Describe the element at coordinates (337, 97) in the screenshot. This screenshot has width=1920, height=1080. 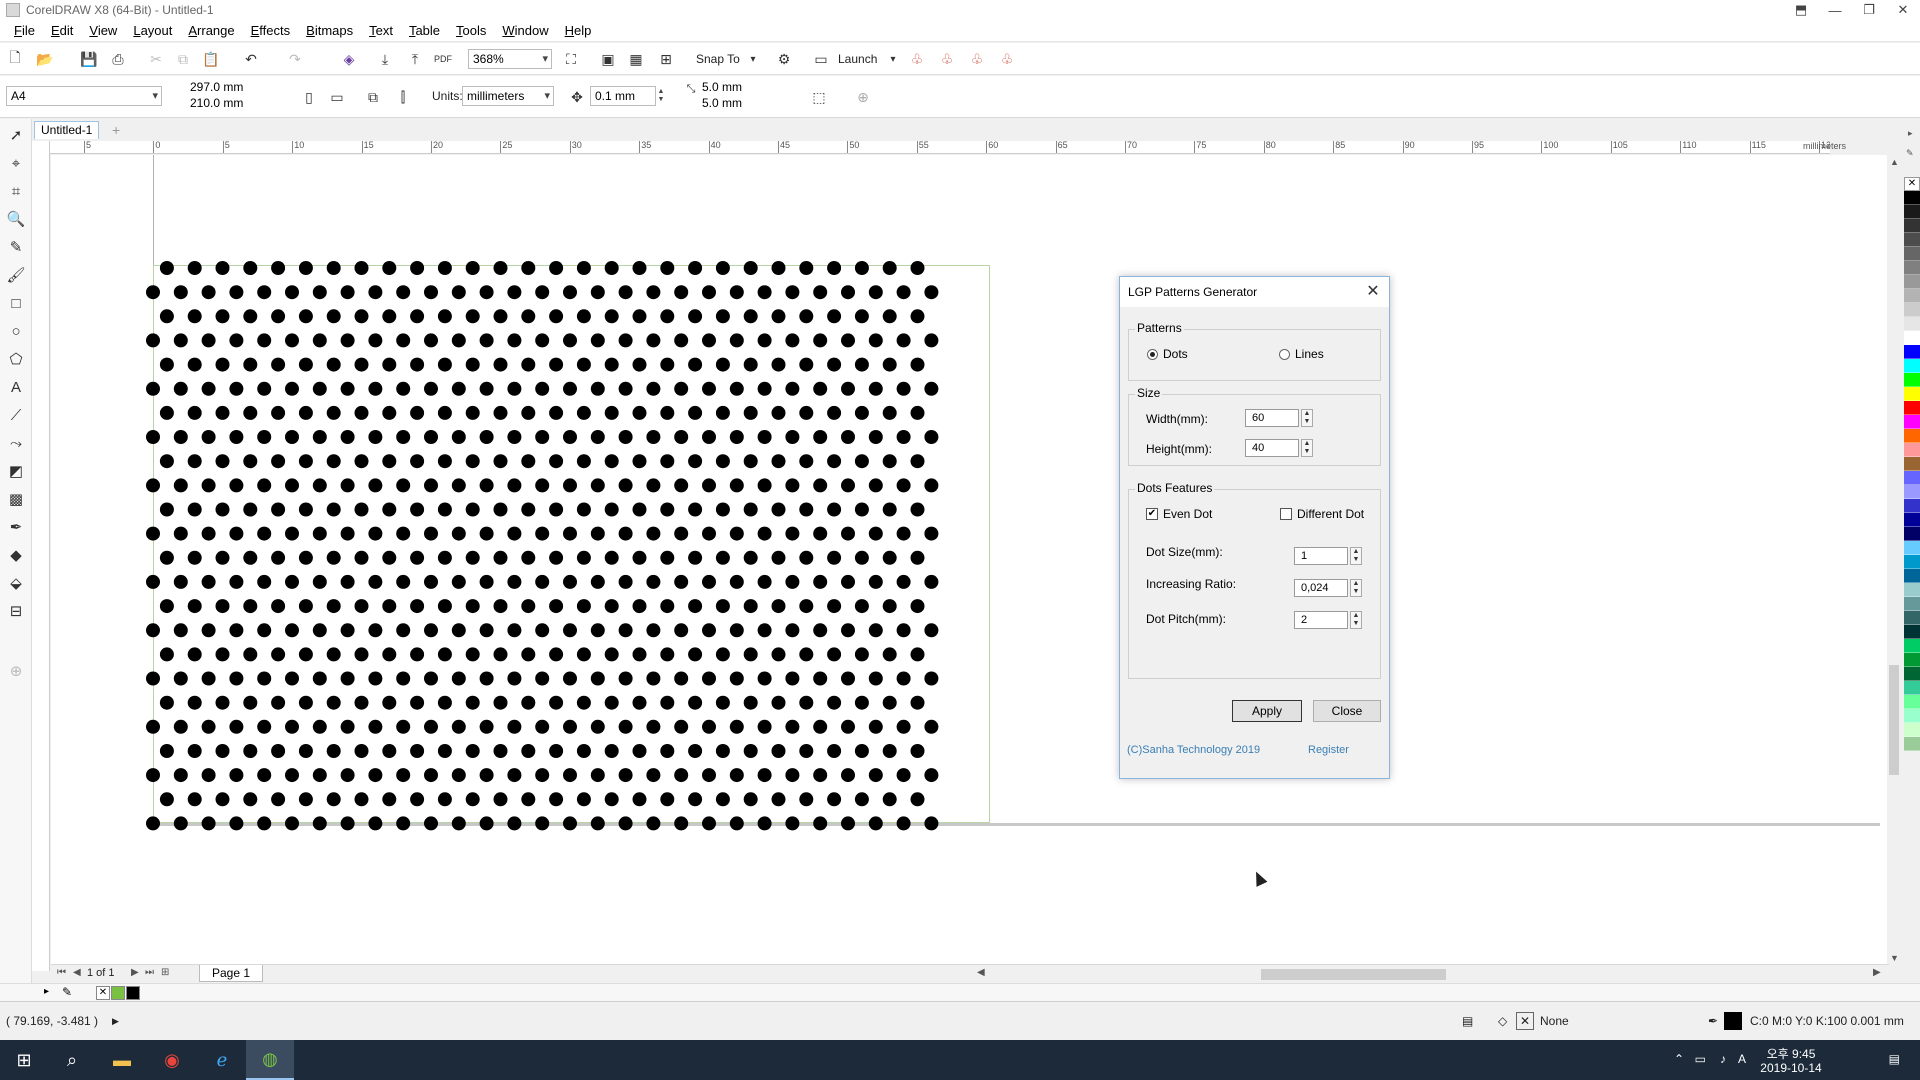
I see `landscape-icon: ▭` at that location.